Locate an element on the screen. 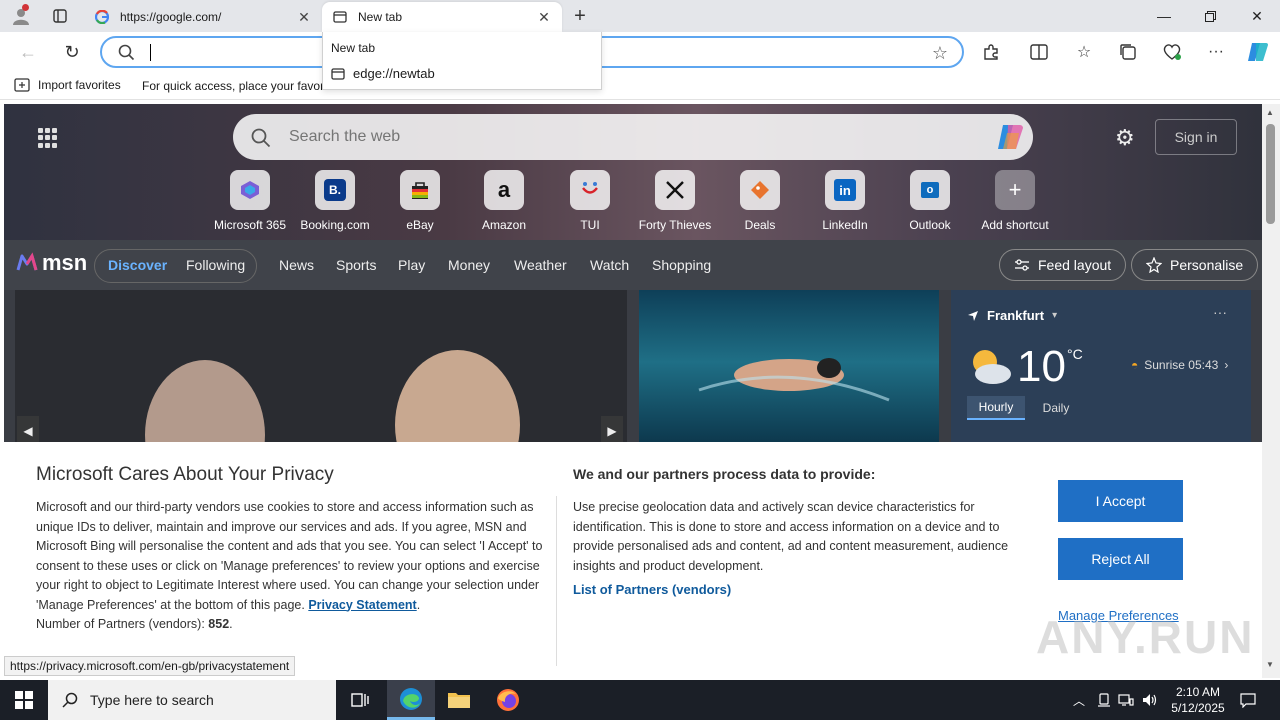 Image resolution: width=1280 pixels, height=720 pixels. task-view-button is located at coordinates (360, 700).